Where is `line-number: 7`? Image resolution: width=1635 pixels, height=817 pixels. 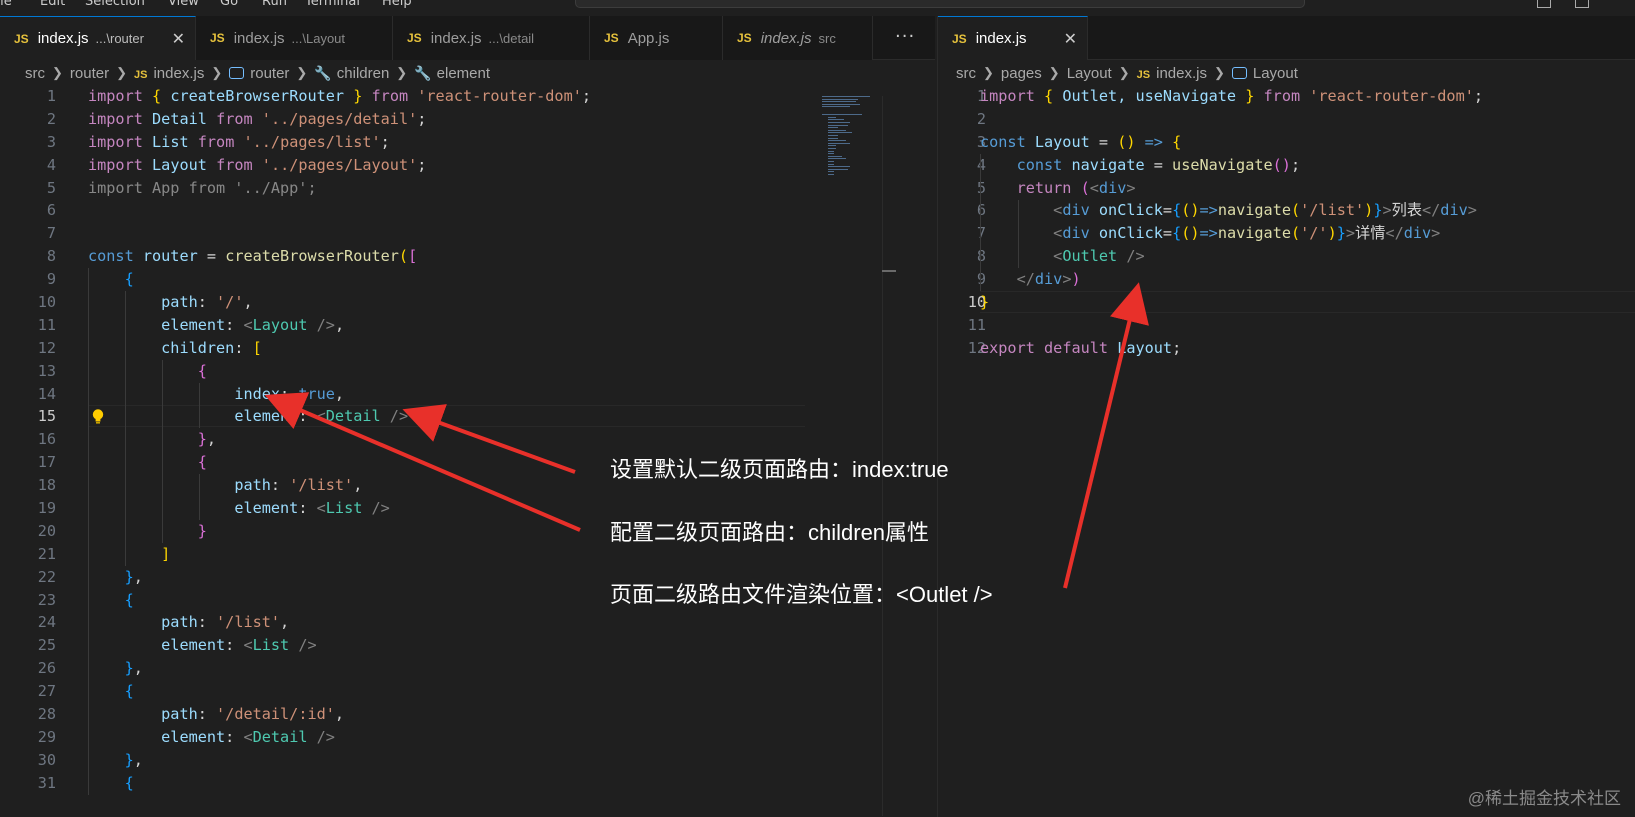
line-number: 7 is located at coordinates (51, 233).